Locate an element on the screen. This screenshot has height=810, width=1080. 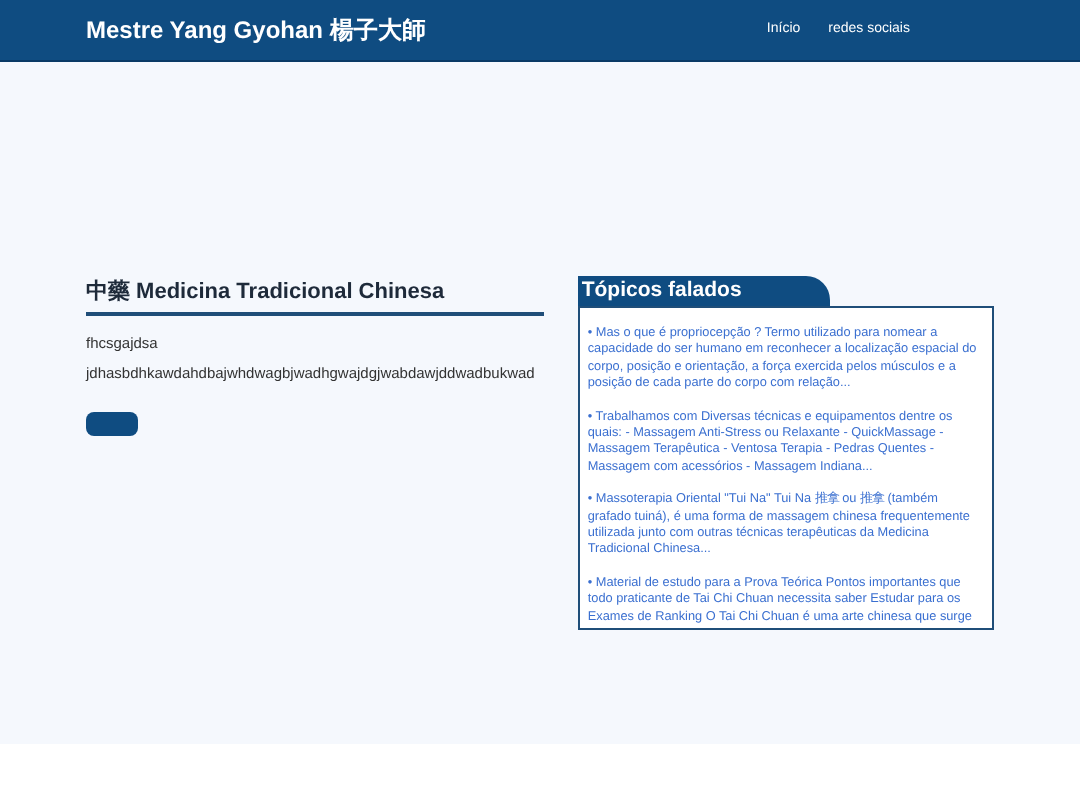
section-heading: 中藥 Medicina Tradicional Chinesa is located at coordinates (315, 295).